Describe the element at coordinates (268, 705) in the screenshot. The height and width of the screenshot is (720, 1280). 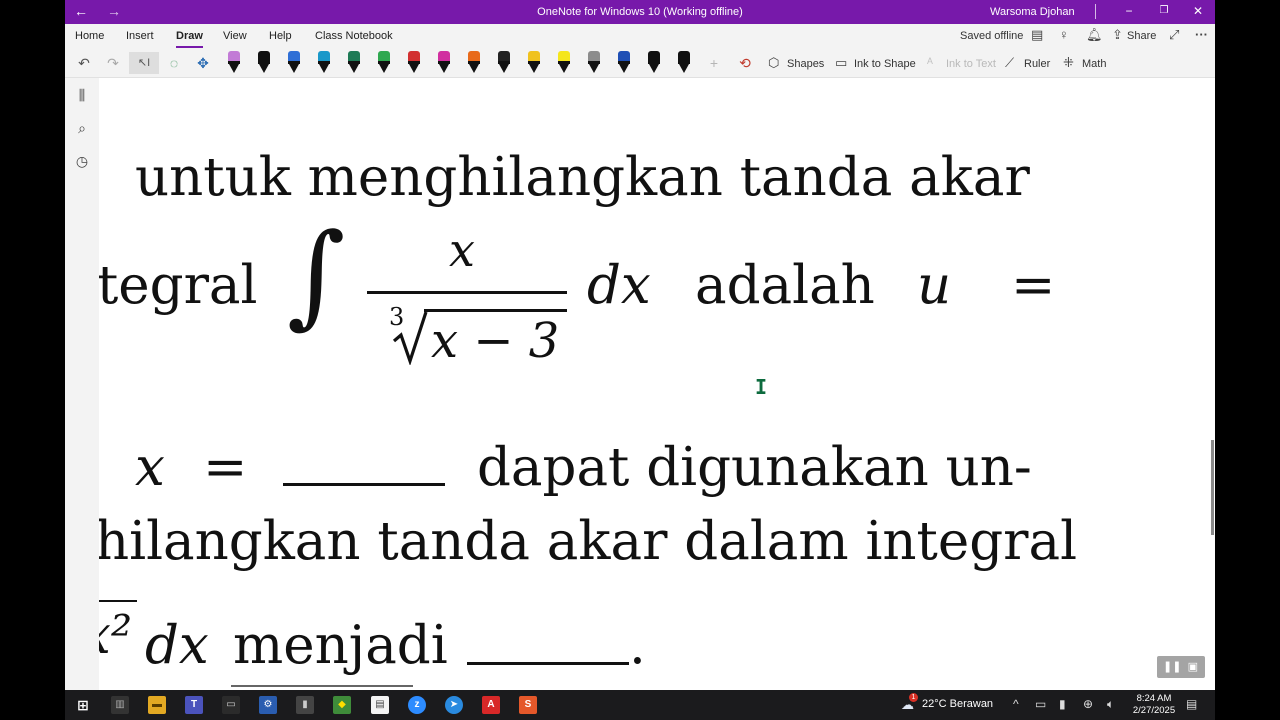
I see `network-app-icon: ⚙` at that location.